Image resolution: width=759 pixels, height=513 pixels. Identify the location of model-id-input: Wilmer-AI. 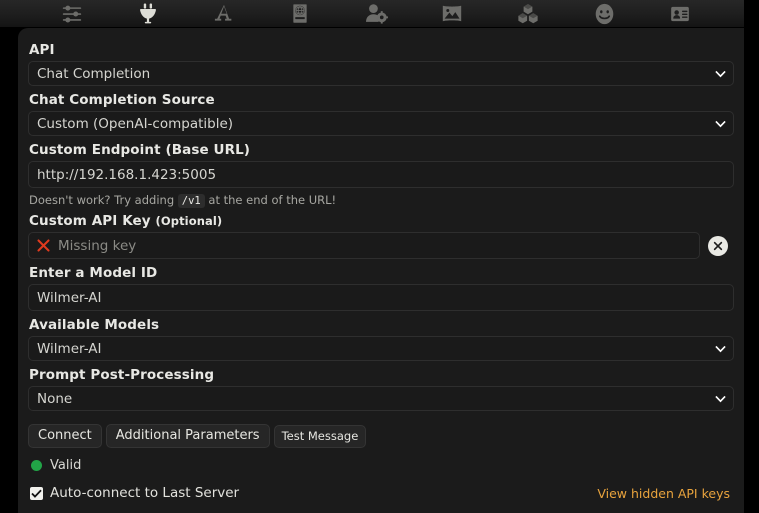
(381, 297).